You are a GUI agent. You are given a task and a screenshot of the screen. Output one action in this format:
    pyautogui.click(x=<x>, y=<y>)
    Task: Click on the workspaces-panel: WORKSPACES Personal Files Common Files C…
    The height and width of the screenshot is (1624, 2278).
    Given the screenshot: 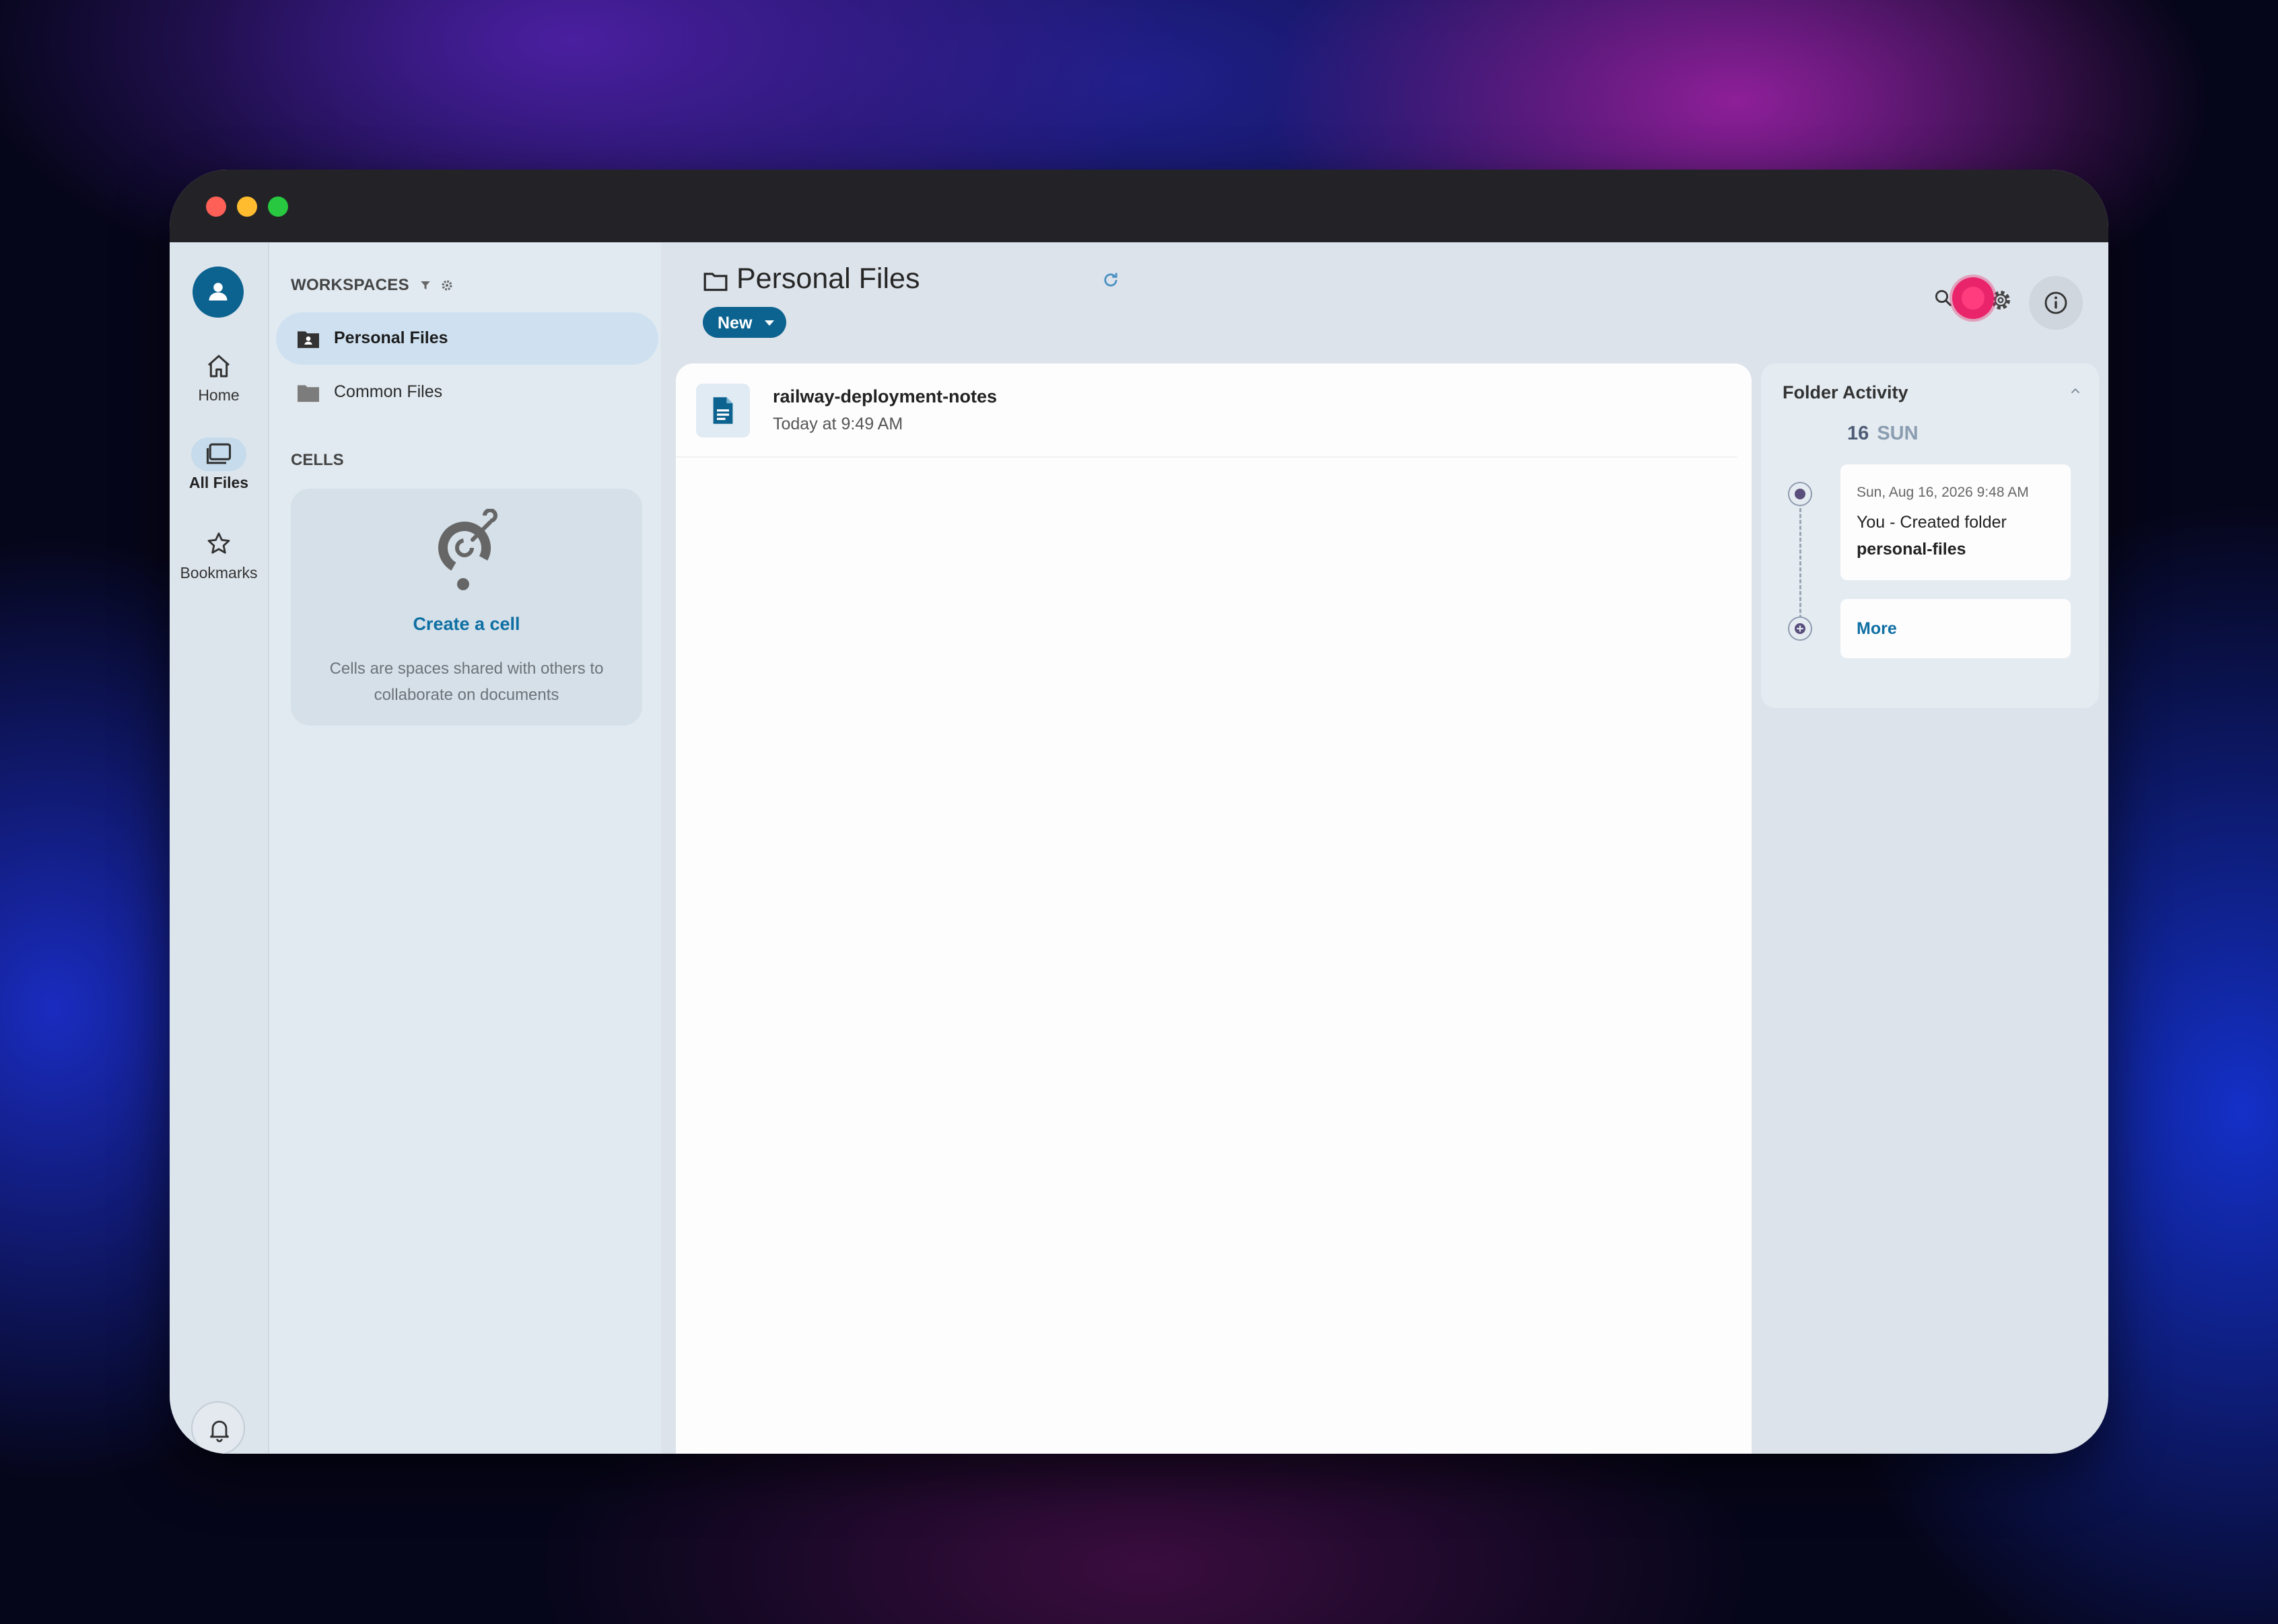 What is the action you would take?
    pyautogui.click(x=465, y=848)
    